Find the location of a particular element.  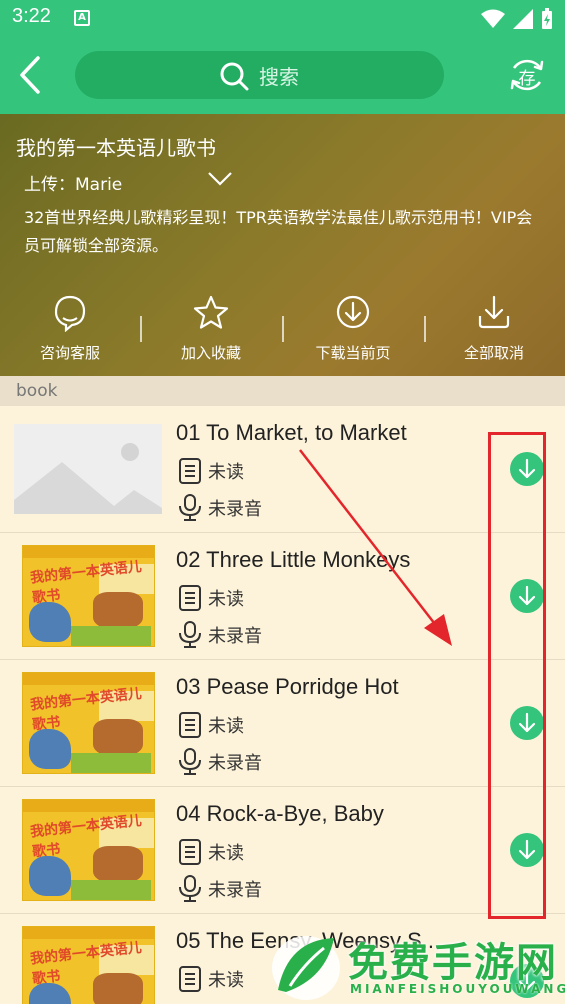

status-bar: 3:22 A is located at coordinates (282, 19).